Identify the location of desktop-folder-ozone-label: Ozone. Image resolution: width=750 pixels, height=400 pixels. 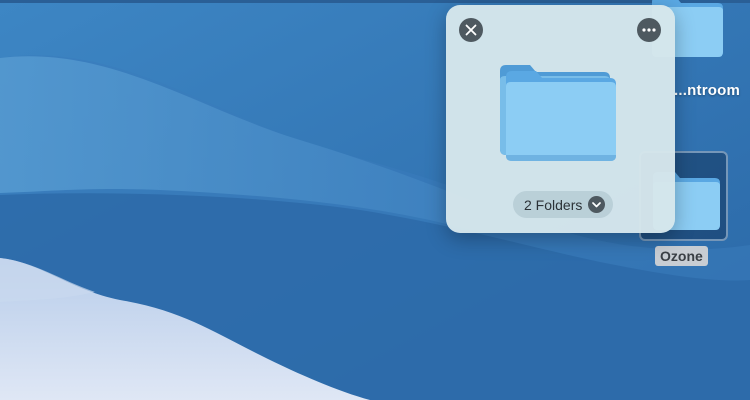
(681, 256).